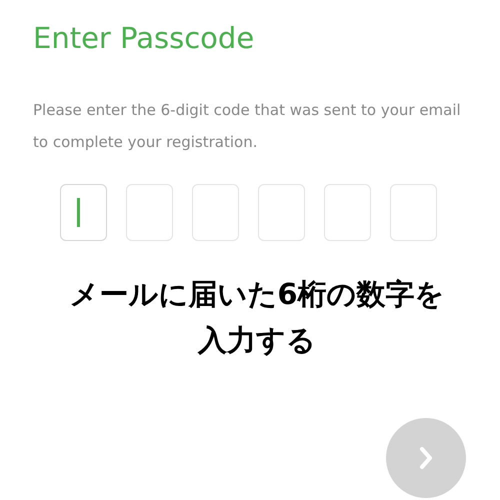 This screenshot has height=500, width=500. Describe the element at coordinates (257, 294) in the screenshot. I see `caption-text: メールに届いた6桁の数字を` at that location.